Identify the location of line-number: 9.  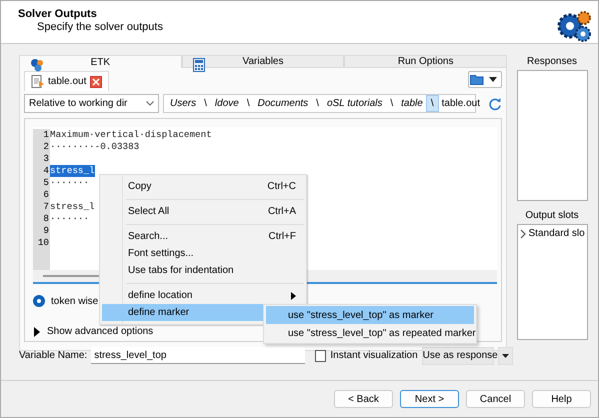
(46, 231).